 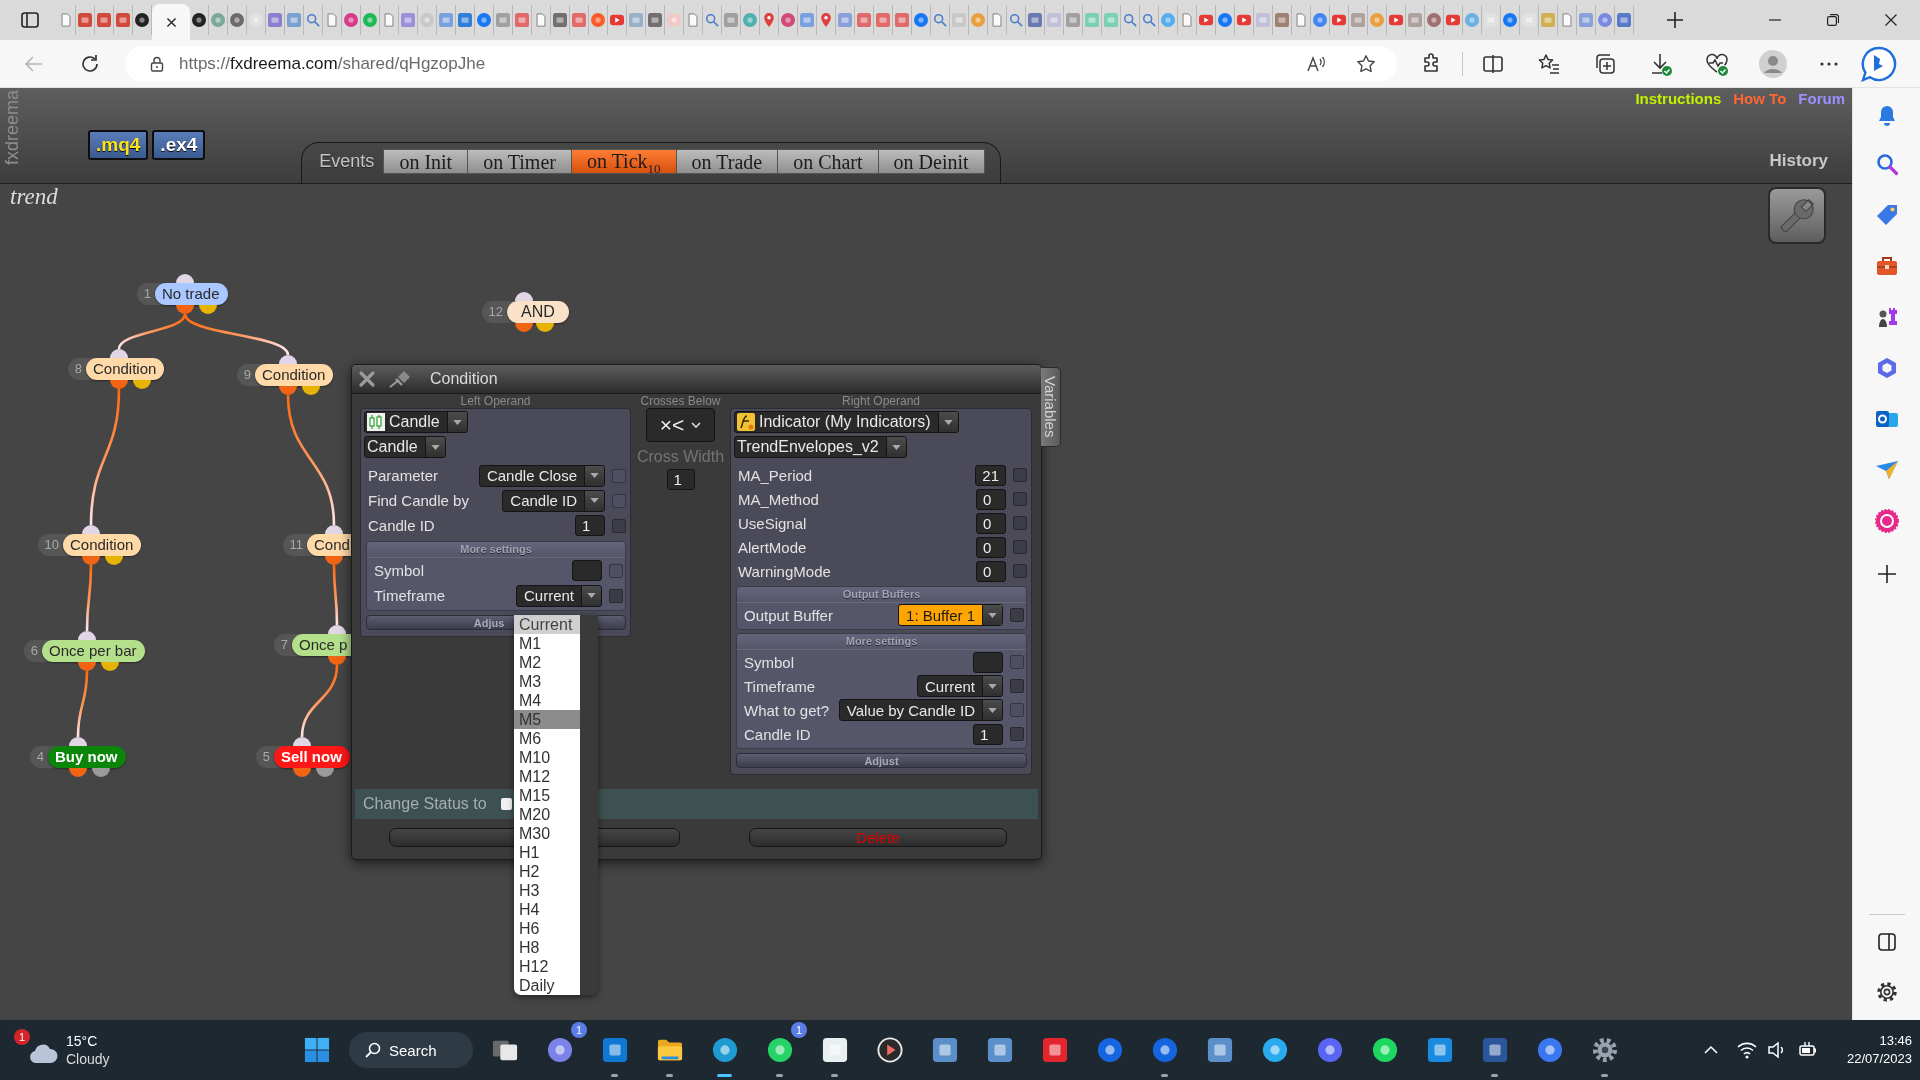 What do you see at coordinates (547, 852) in the screenshot?
I see `menu-option: H1` at bounding box center [547, 852].